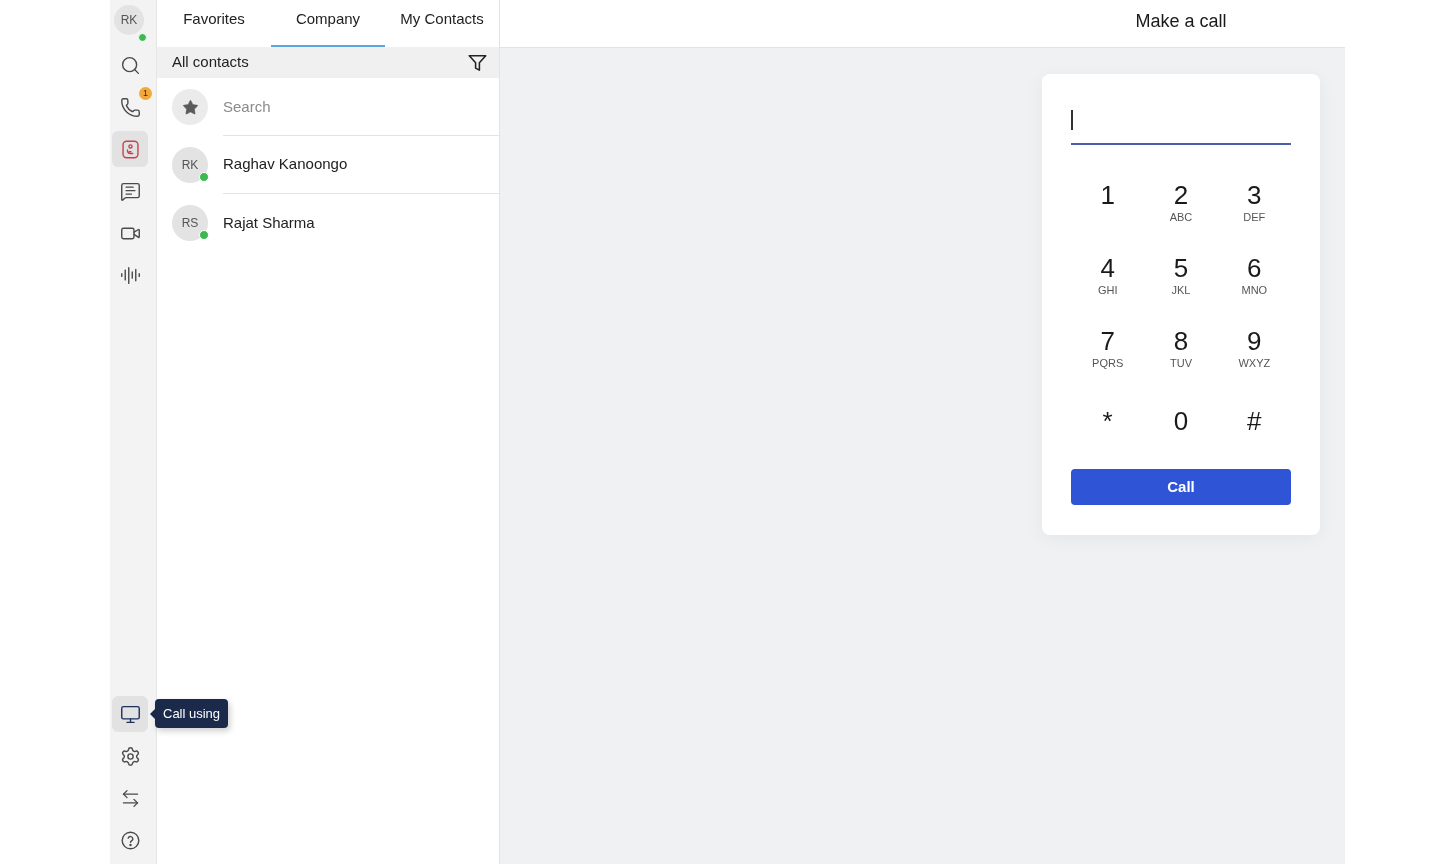  I want to click on notification-badge: 1, so click(145, 93).